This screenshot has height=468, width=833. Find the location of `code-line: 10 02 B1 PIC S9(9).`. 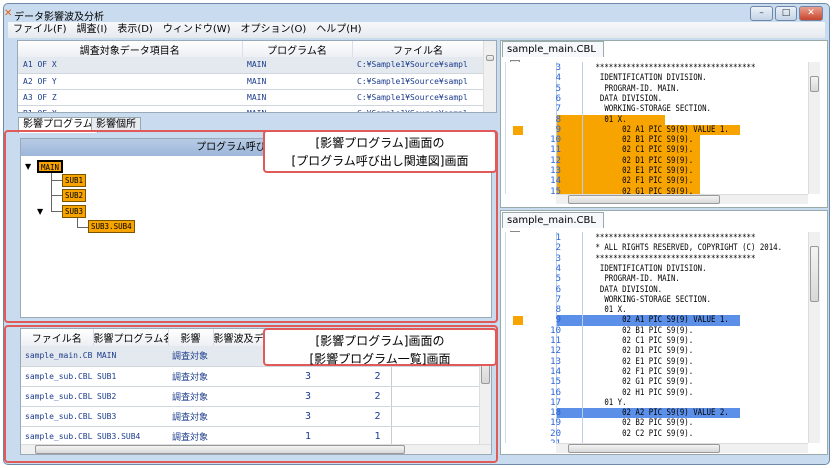

code-line: 10 02 B1 PIC S9(9). is located at coordinates (657, 140).